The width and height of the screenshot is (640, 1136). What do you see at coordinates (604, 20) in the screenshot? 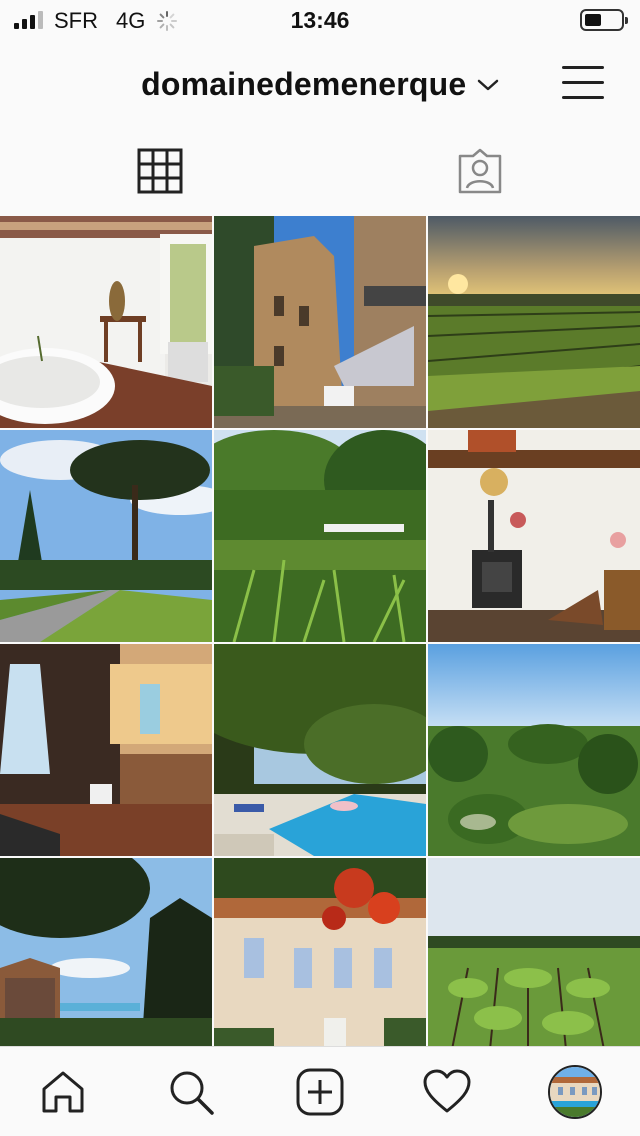
I see `battery-icon` at bounding box center [604, 20].